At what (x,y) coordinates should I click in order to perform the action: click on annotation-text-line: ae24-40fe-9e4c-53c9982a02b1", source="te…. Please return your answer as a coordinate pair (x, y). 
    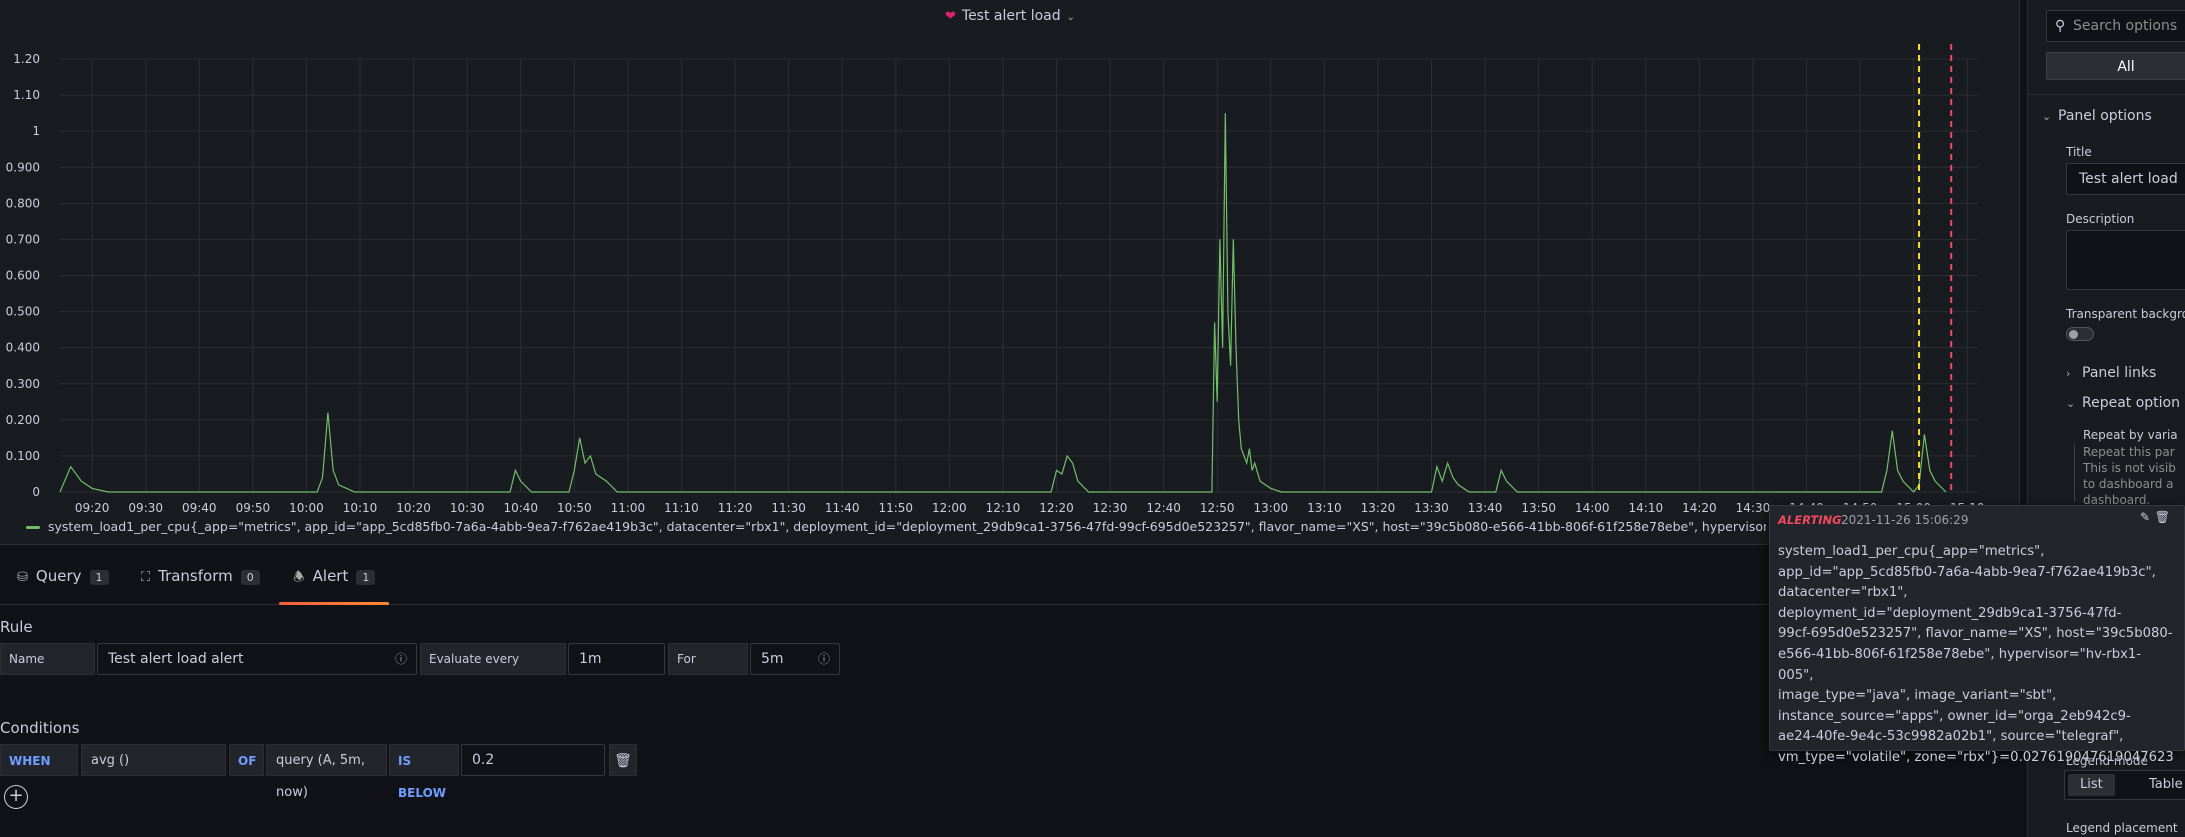
    Looking at the image, I should click on (1951, 737).